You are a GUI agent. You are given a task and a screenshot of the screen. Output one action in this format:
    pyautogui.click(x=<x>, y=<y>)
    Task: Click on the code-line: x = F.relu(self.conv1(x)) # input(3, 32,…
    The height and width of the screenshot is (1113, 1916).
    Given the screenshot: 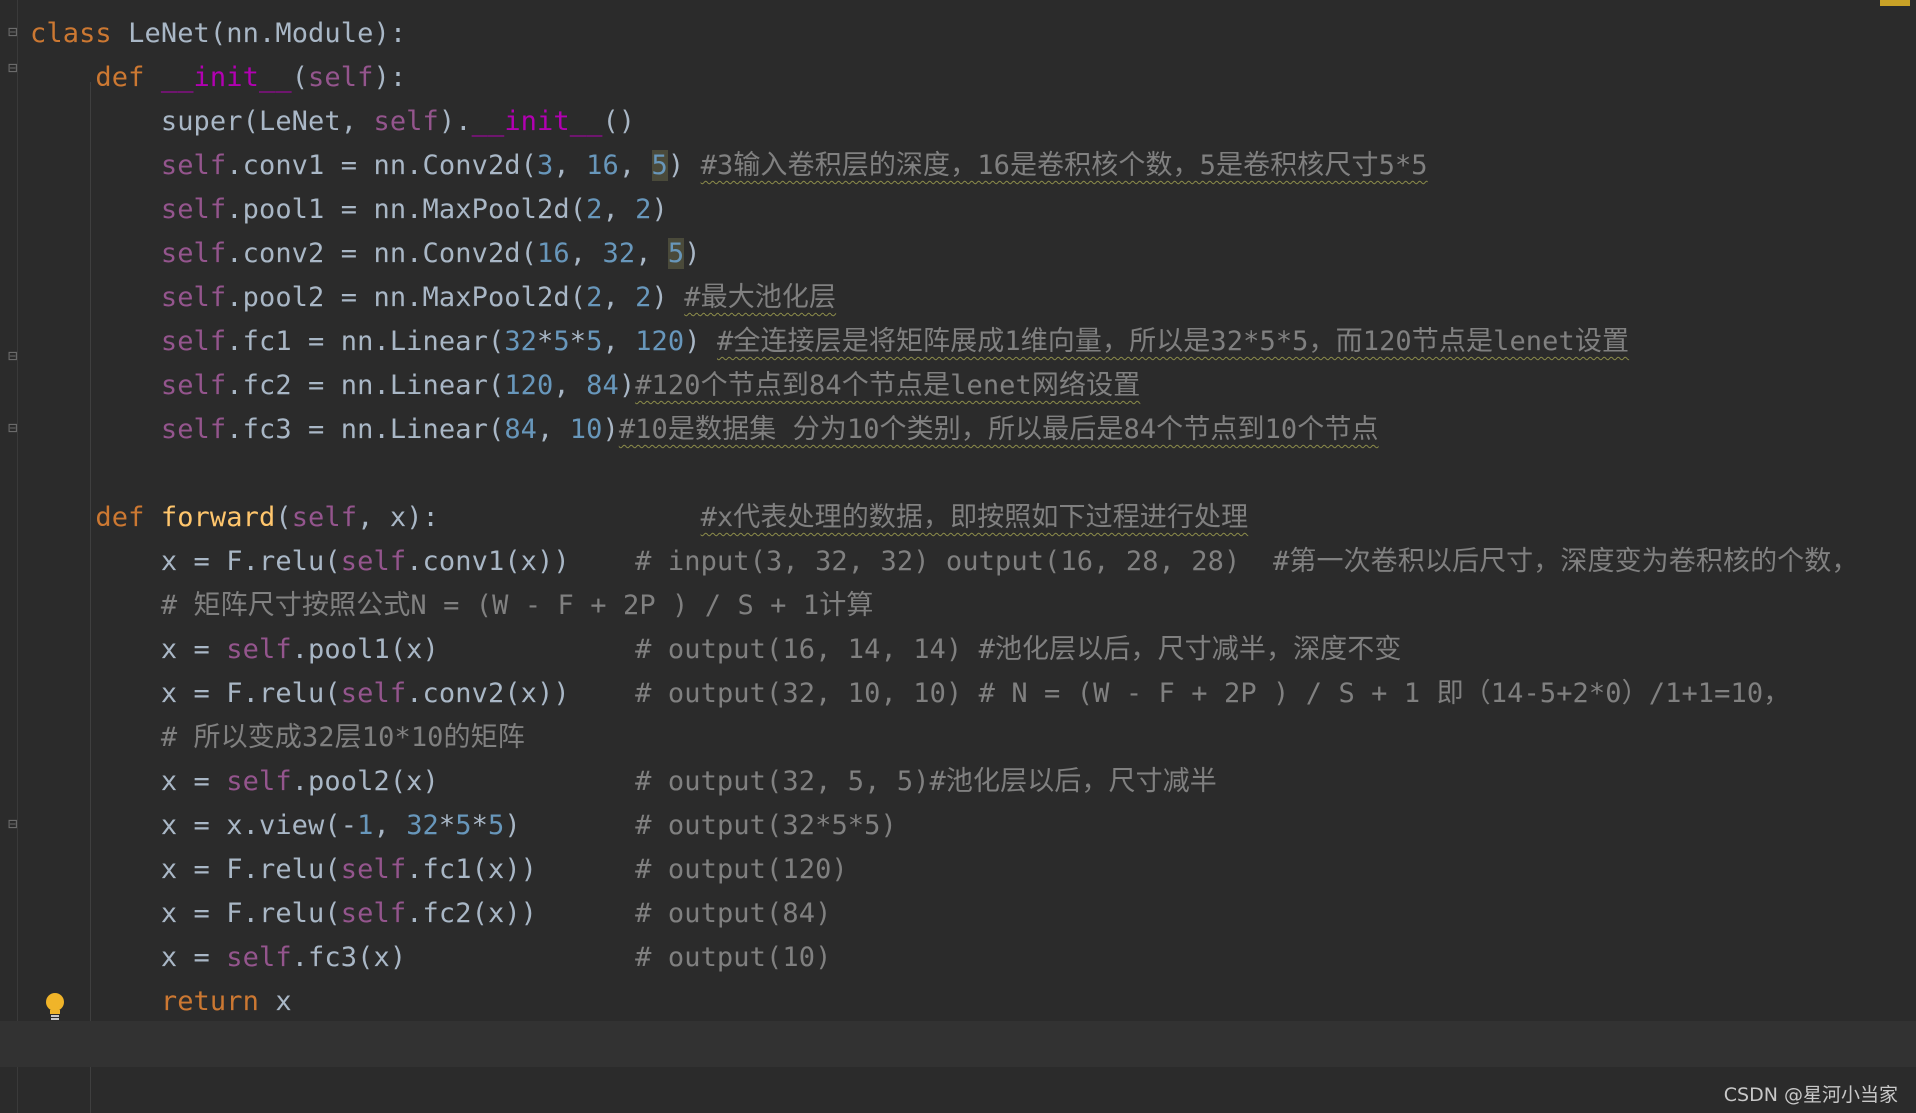 What is the action you would take?
    pyautogui.click(x=944, y=562)
    